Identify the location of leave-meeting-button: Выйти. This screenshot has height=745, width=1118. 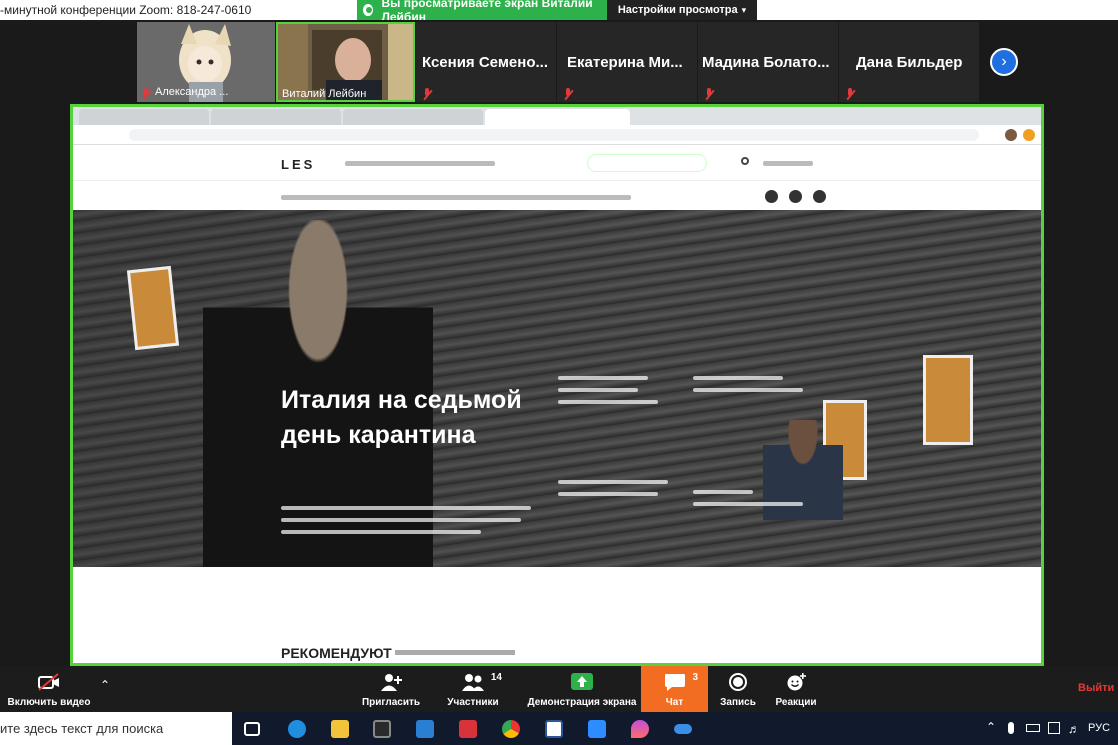
(1096, 688).